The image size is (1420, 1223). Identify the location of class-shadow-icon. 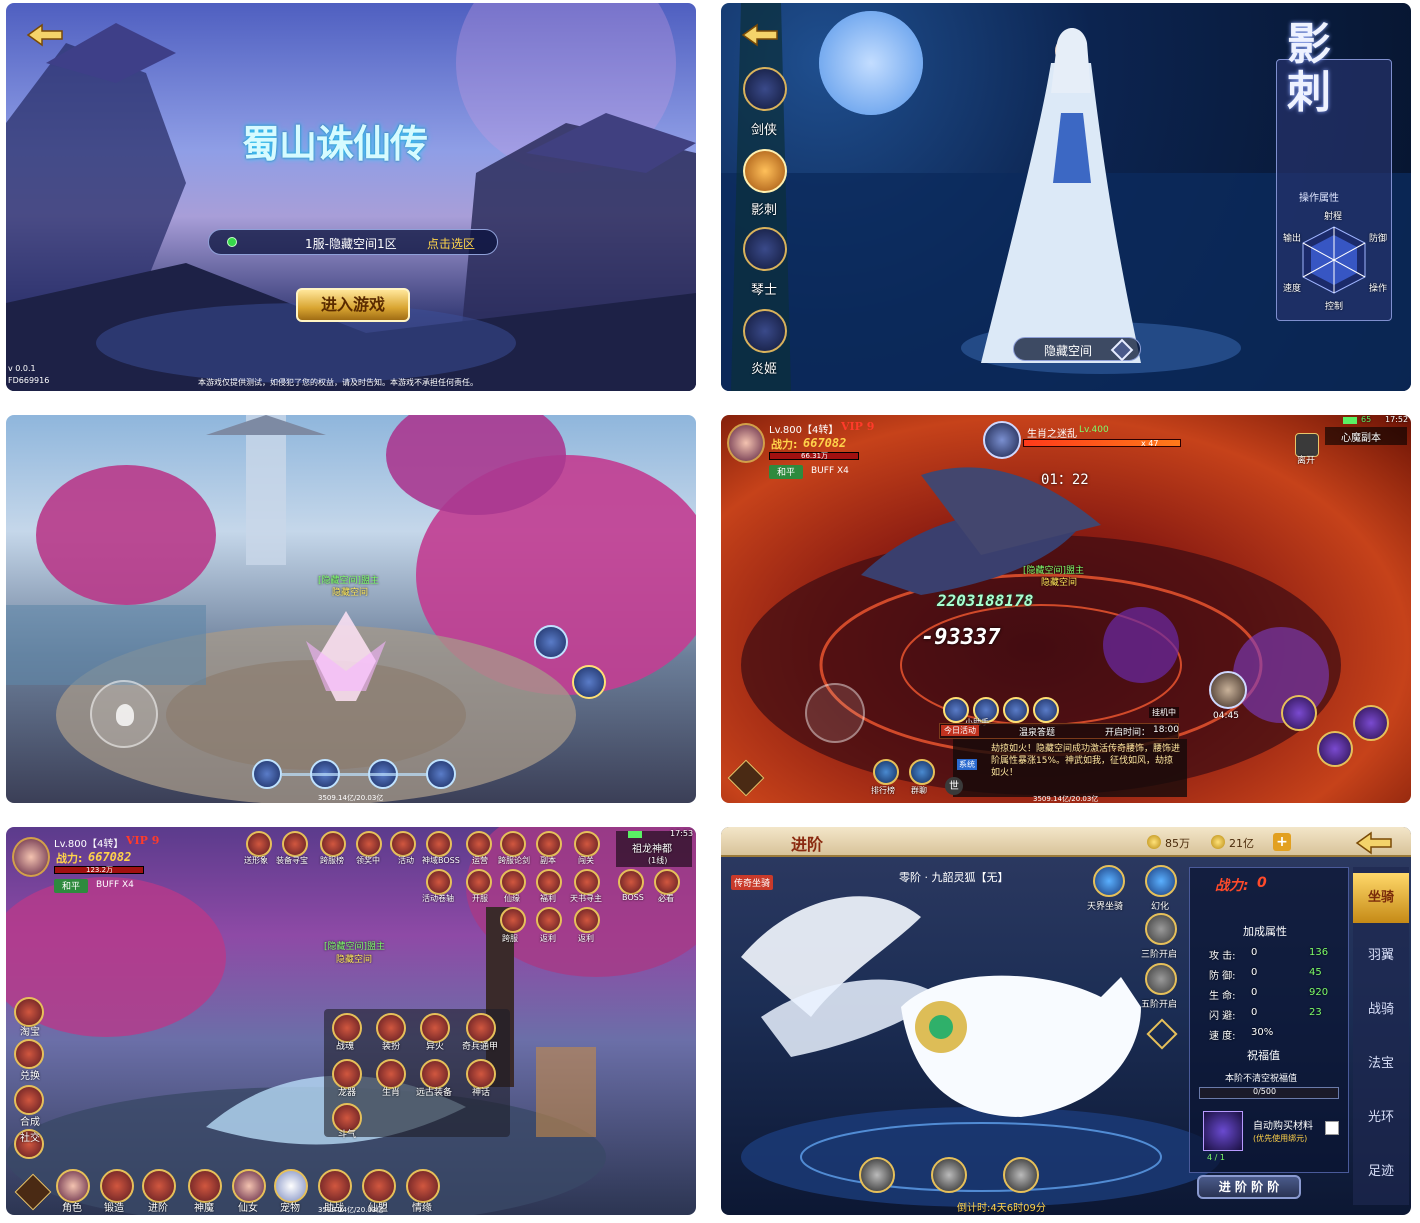
(765, 171).